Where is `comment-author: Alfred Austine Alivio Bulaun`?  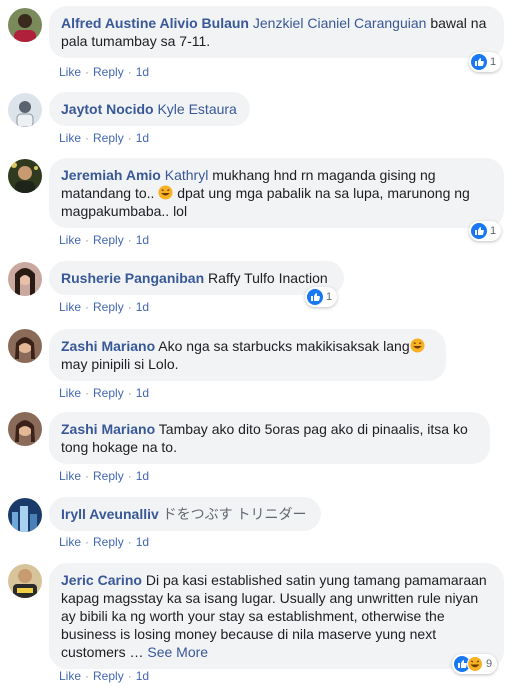 comment-author: Alfred Austine Alivio Bulaun is located at coordinates (155, 23).